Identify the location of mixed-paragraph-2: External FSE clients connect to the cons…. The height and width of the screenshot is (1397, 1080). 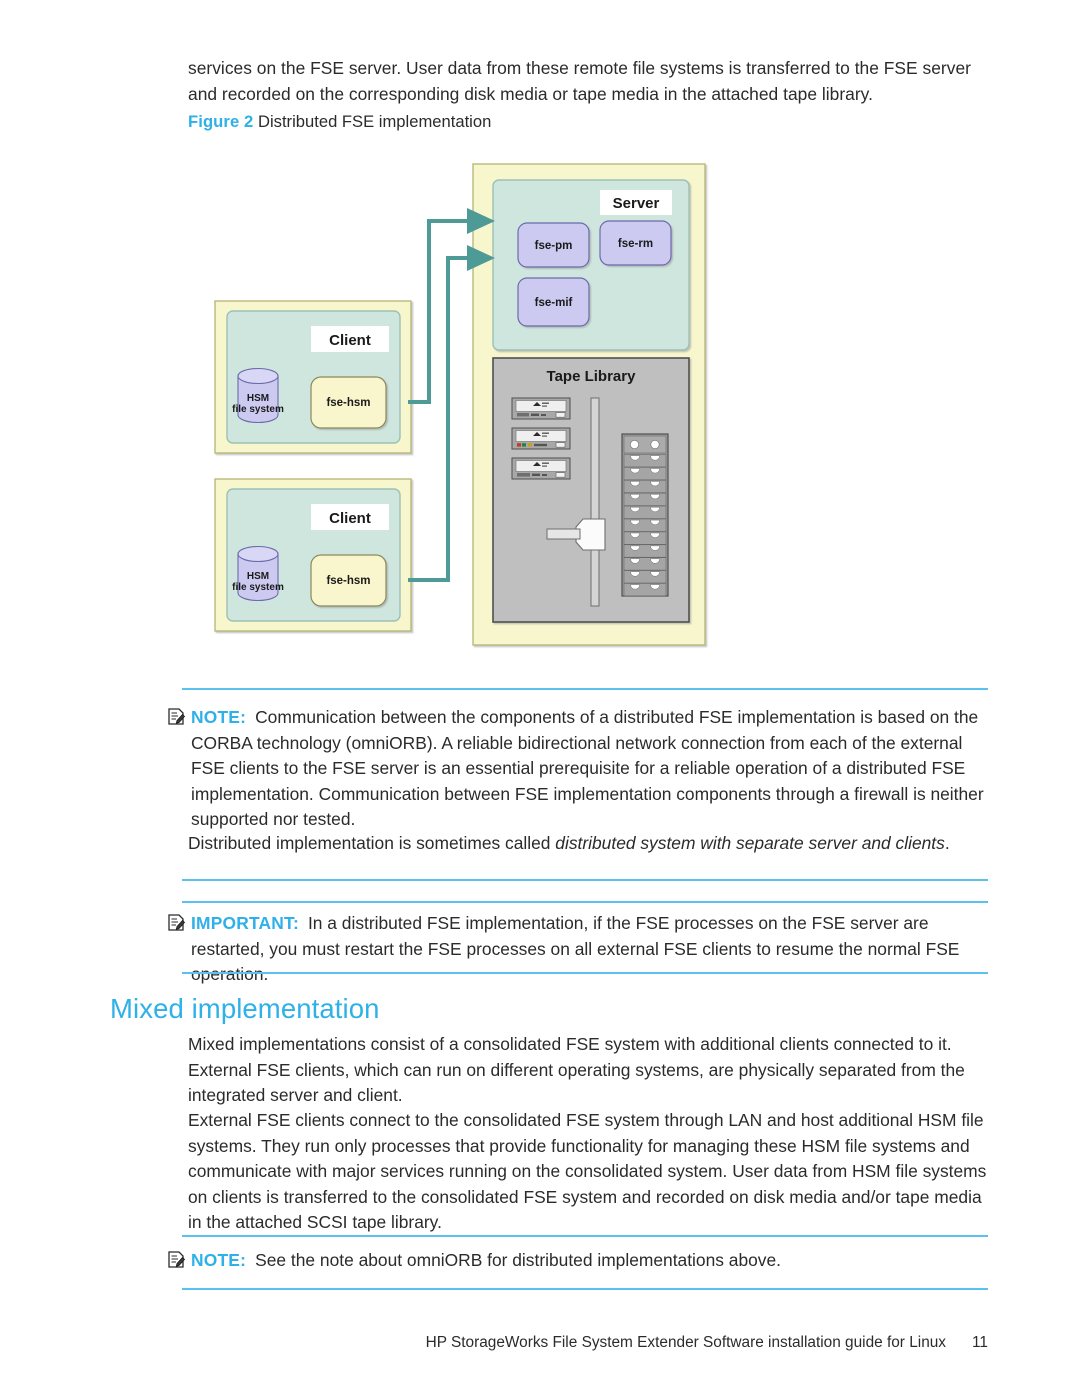
(587, 1171).